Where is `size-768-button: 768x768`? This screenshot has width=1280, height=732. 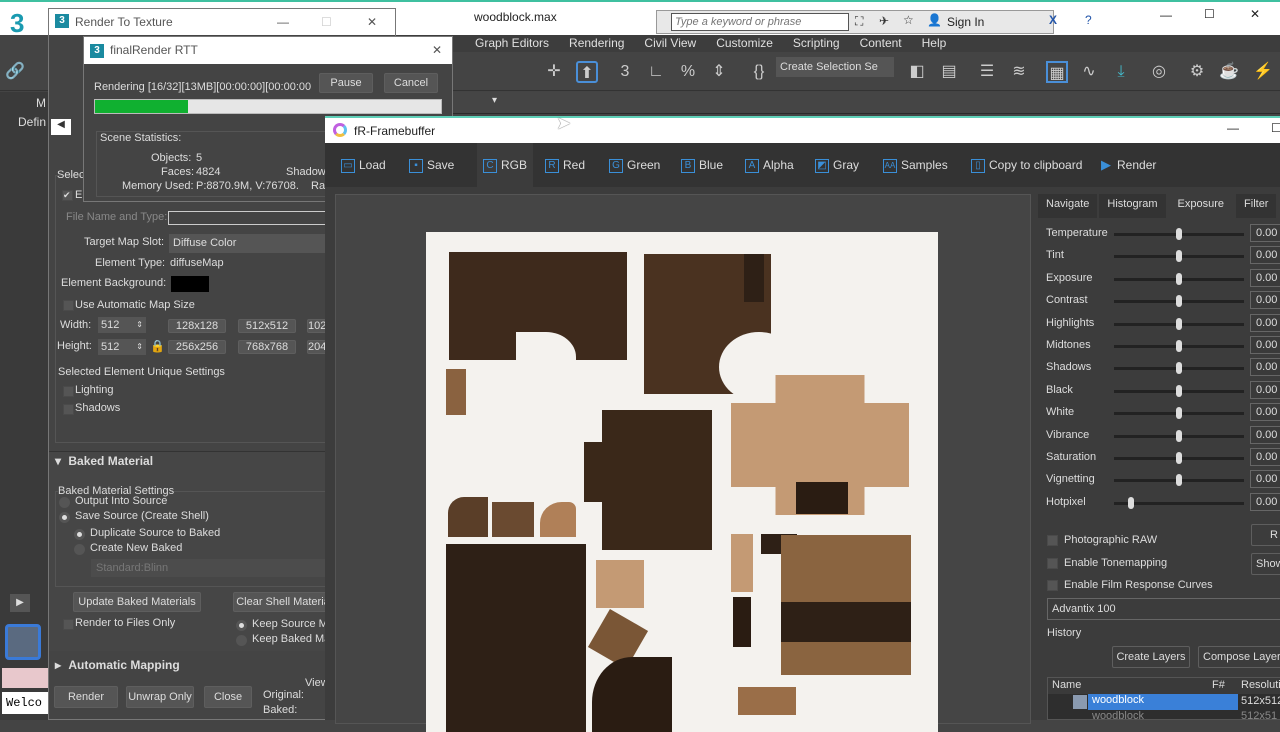 size-768-button: 768x768 is located at coordinates (267, 347).